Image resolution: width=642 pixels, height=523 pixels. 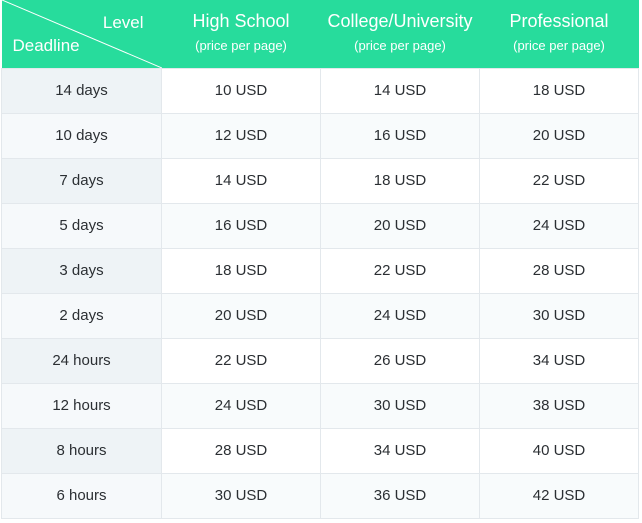 I want to click on column-header-professional: Professional (price per page), so click(x=559, y=34).